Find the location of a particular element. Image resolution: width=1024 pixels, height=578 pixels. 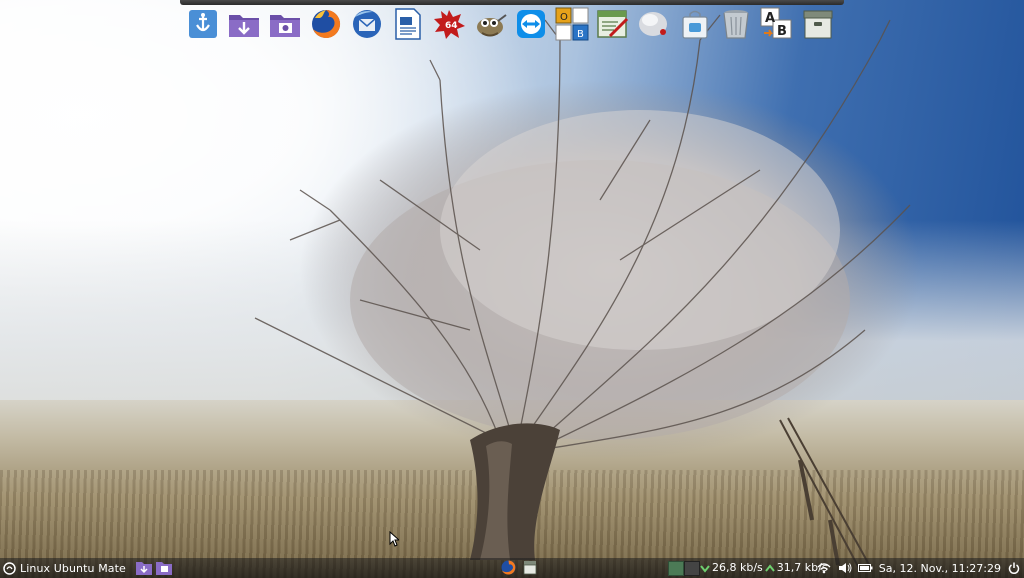

battery-icon is located at coordinates (866, 568).